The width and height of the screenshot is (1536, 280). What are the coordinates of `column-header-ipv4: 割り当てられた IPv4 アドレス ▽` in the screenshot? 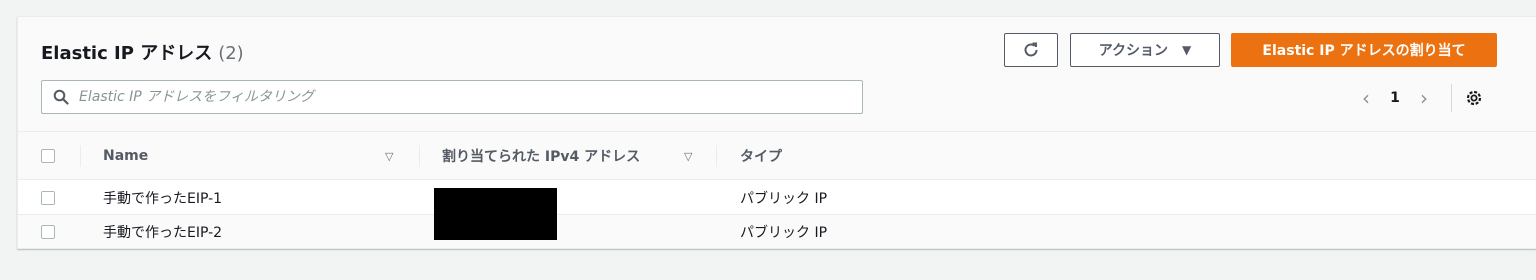 It's located at (577, 156).